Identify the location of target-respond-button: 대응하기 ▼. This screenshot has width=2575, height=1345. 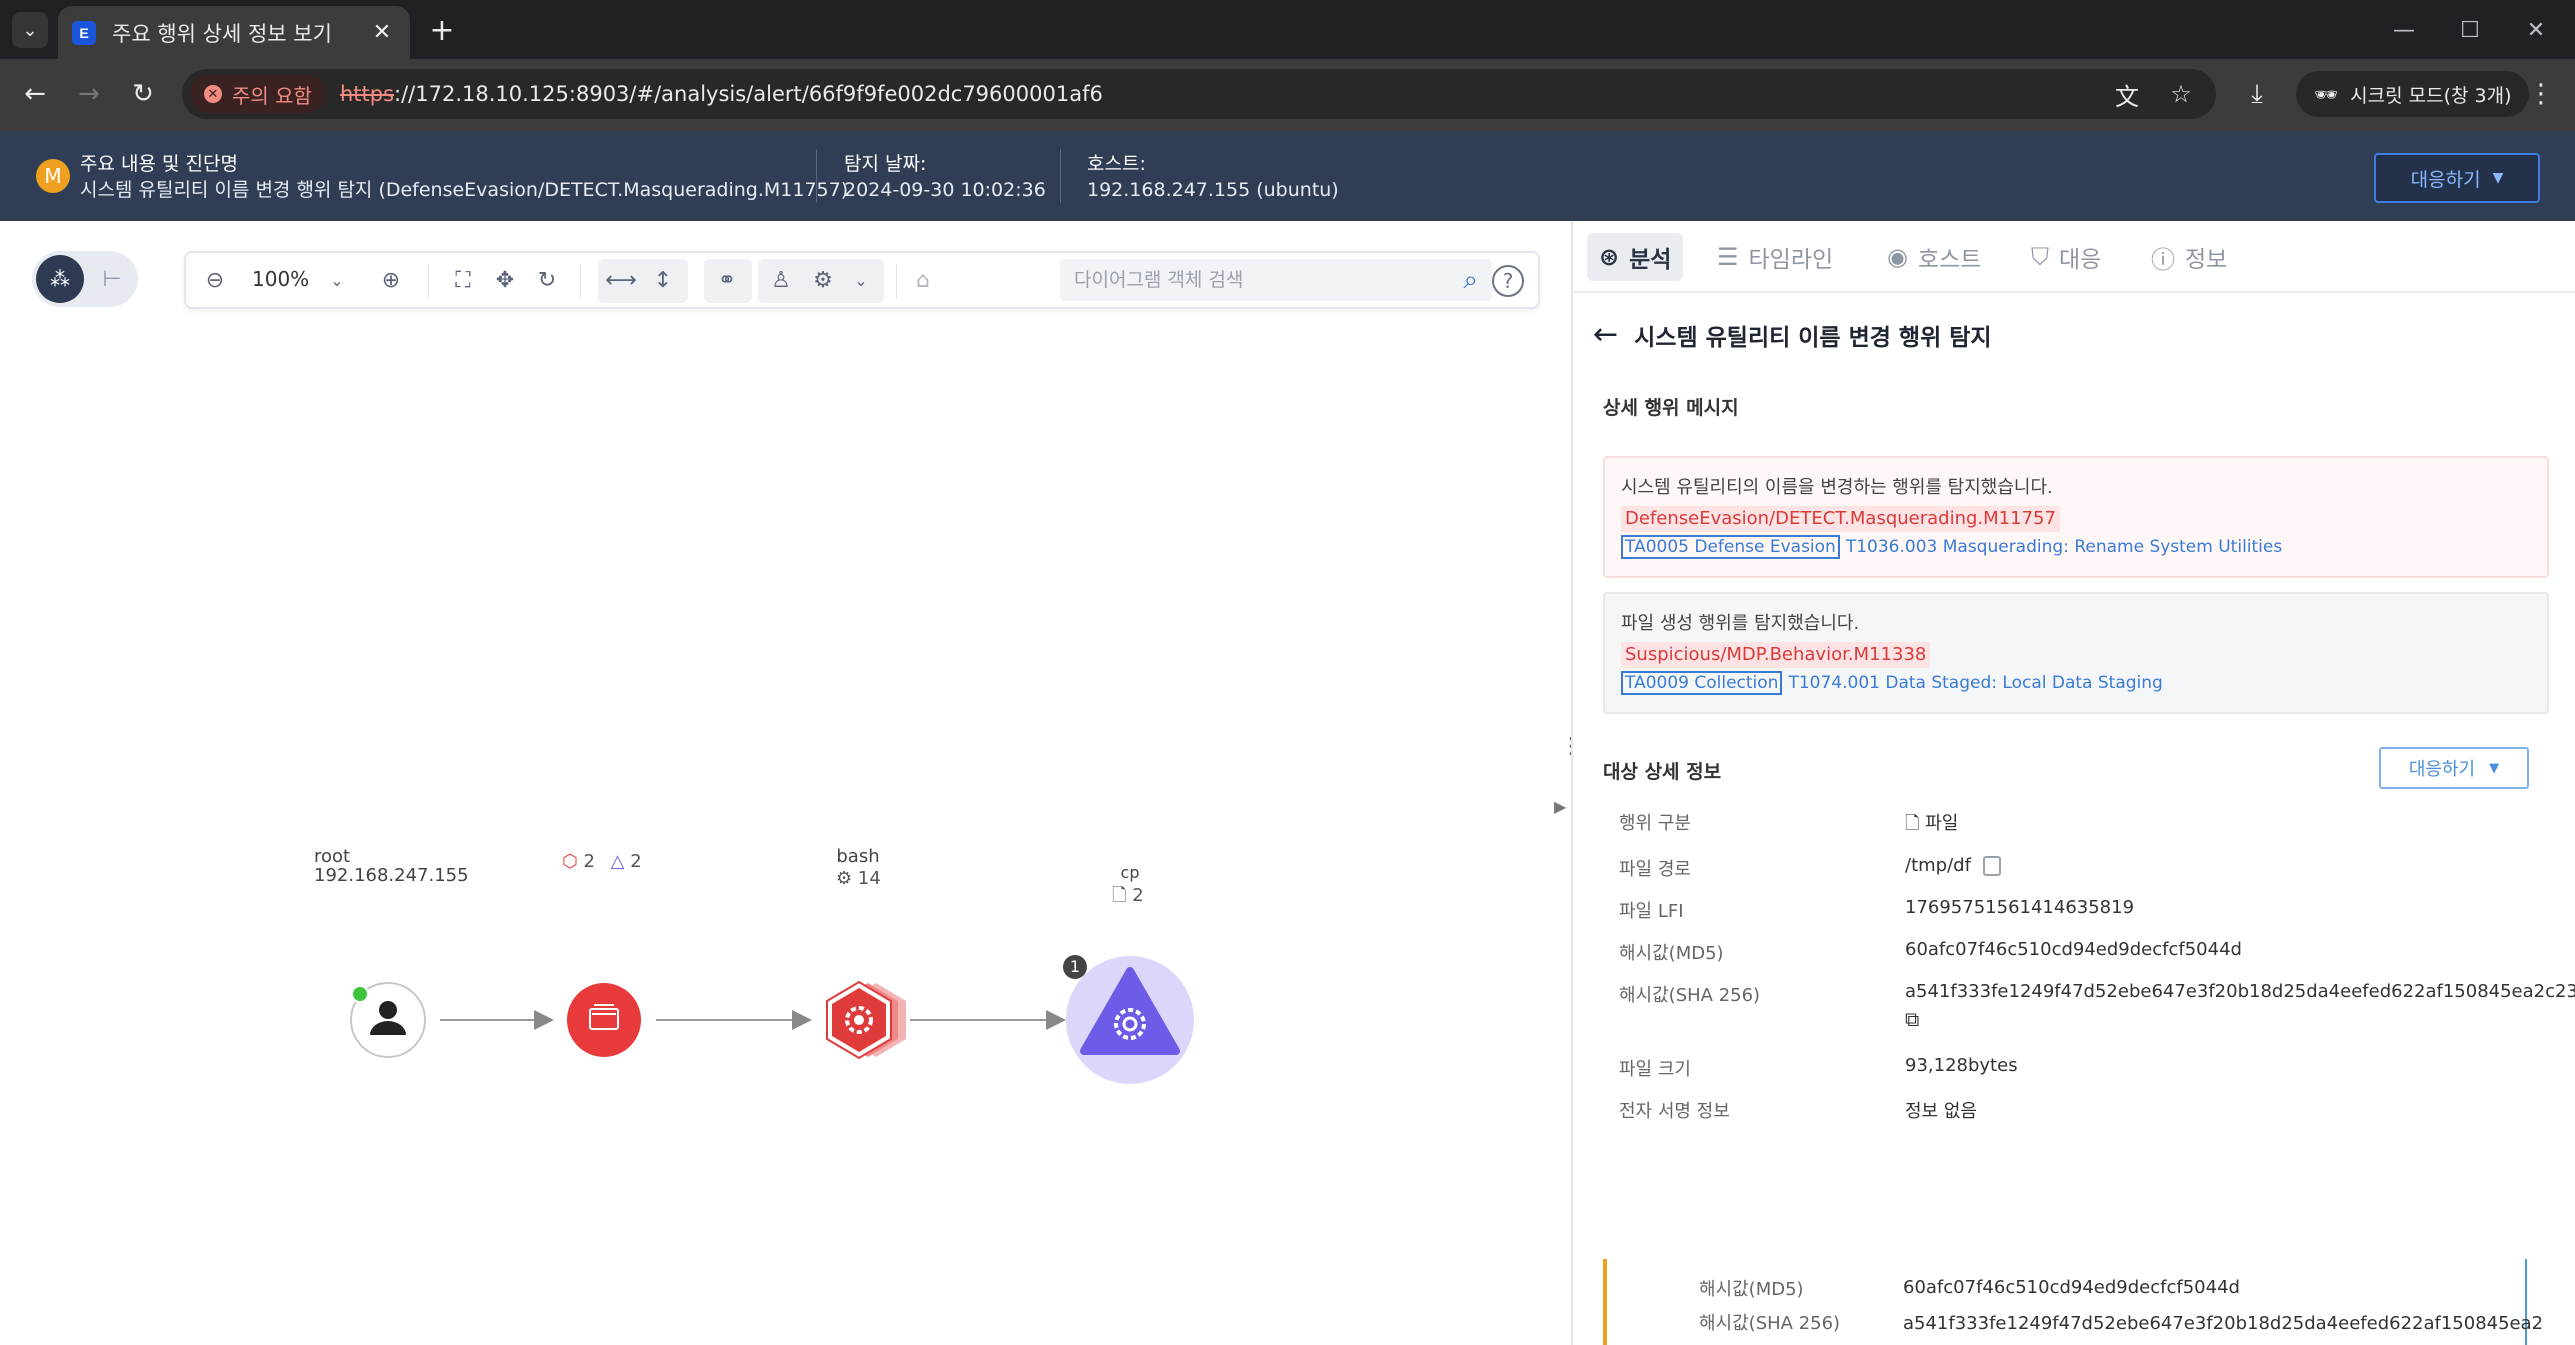
(2454, 768).